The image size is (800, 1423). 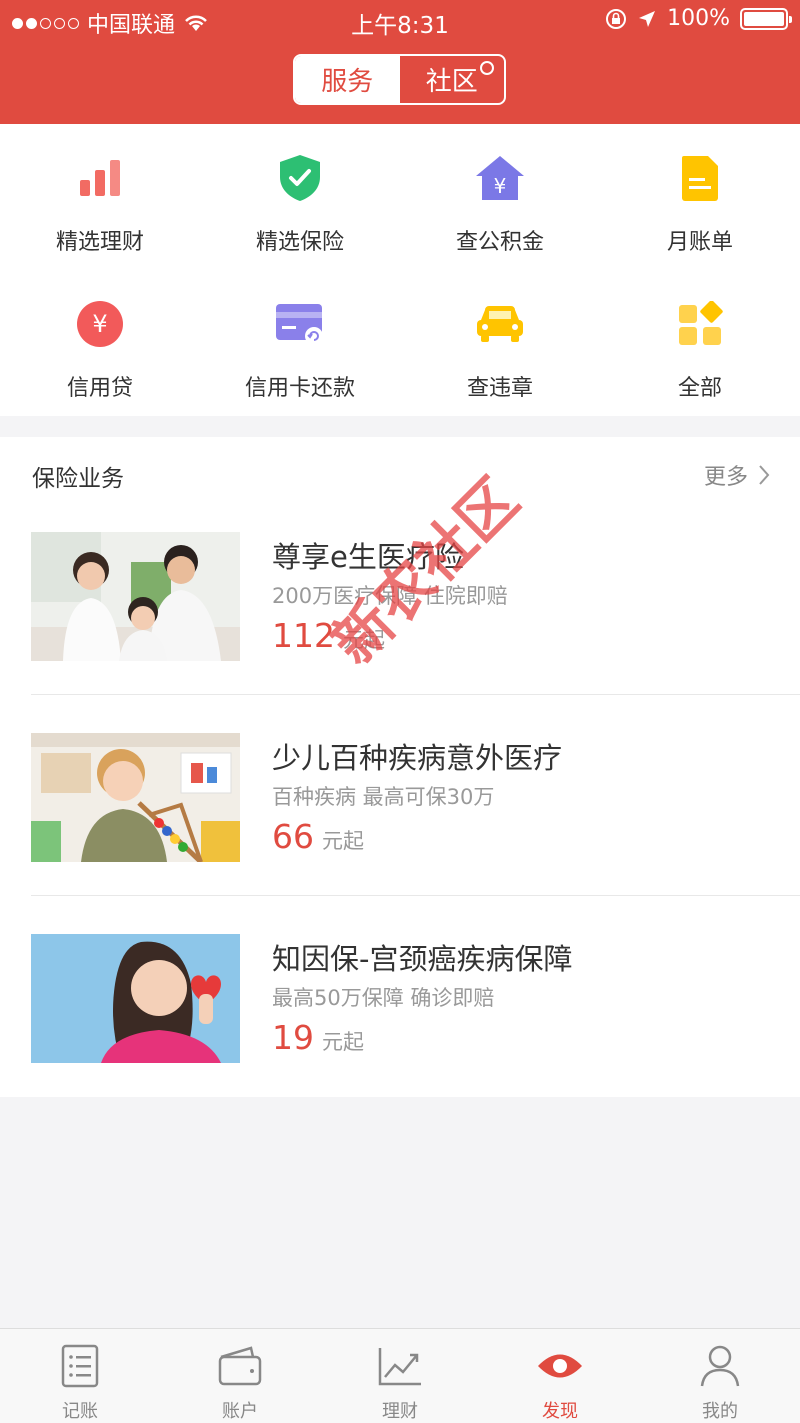 What do you see at coordinates (720, 1411) in the screenshot?
I see `tab-label: 我的` at bounding box center [720, 1411].